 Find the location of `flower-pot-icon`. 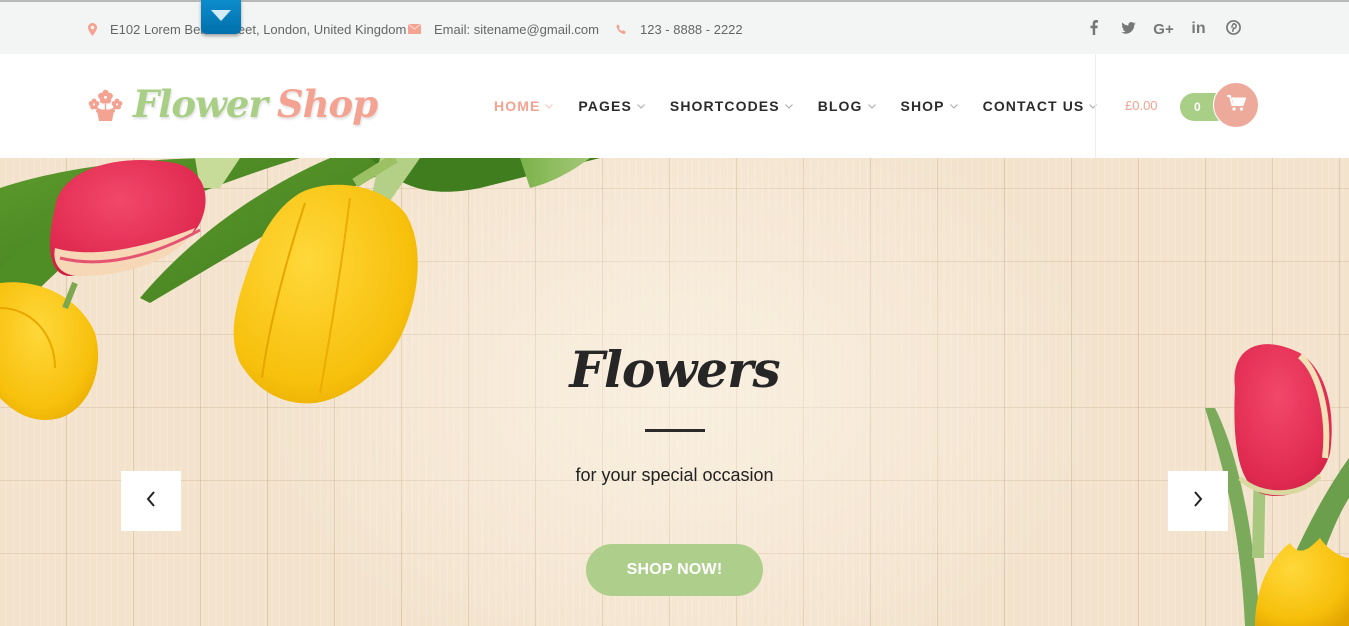

flower-pot-icon is located at coordinates (105, 104).